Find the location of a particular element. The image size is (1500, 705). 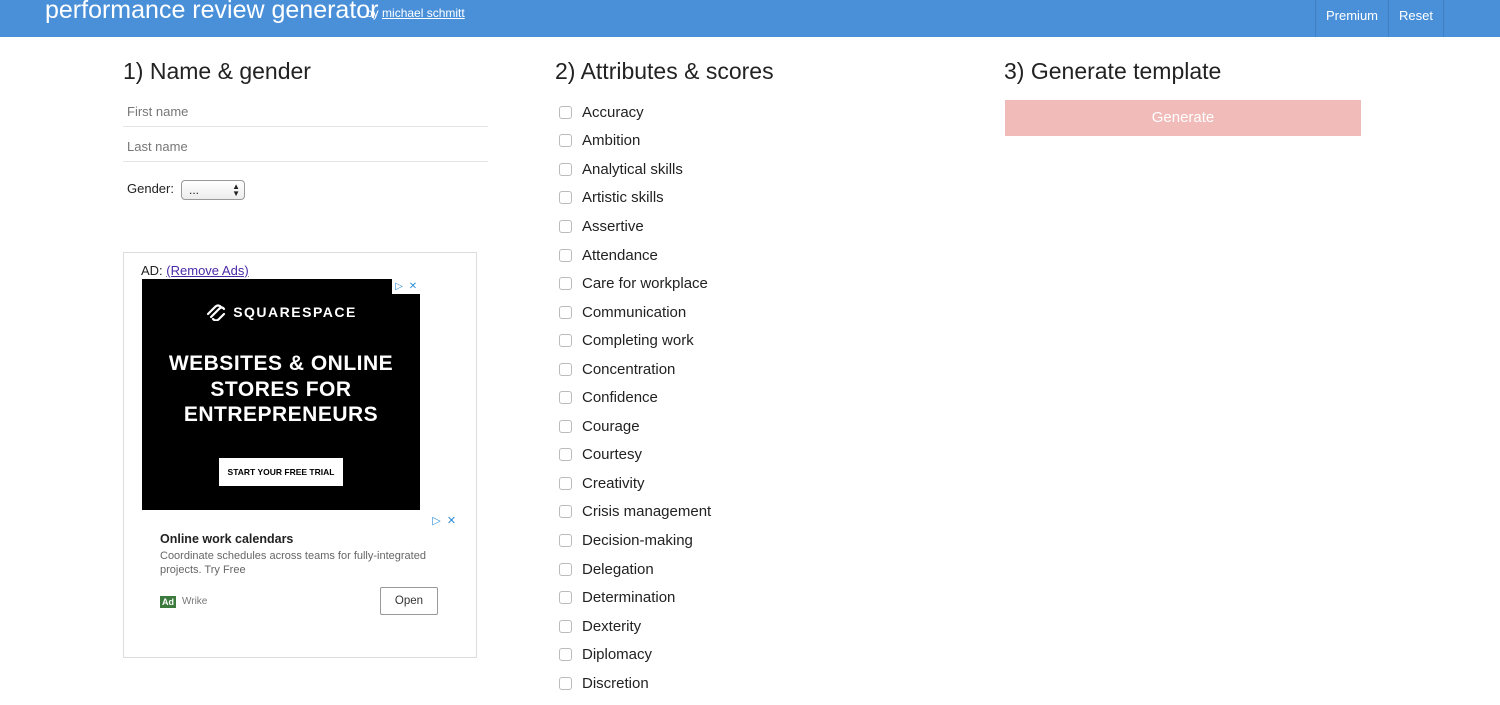

attribute-label: Courage is located at coordinates (611, 426).